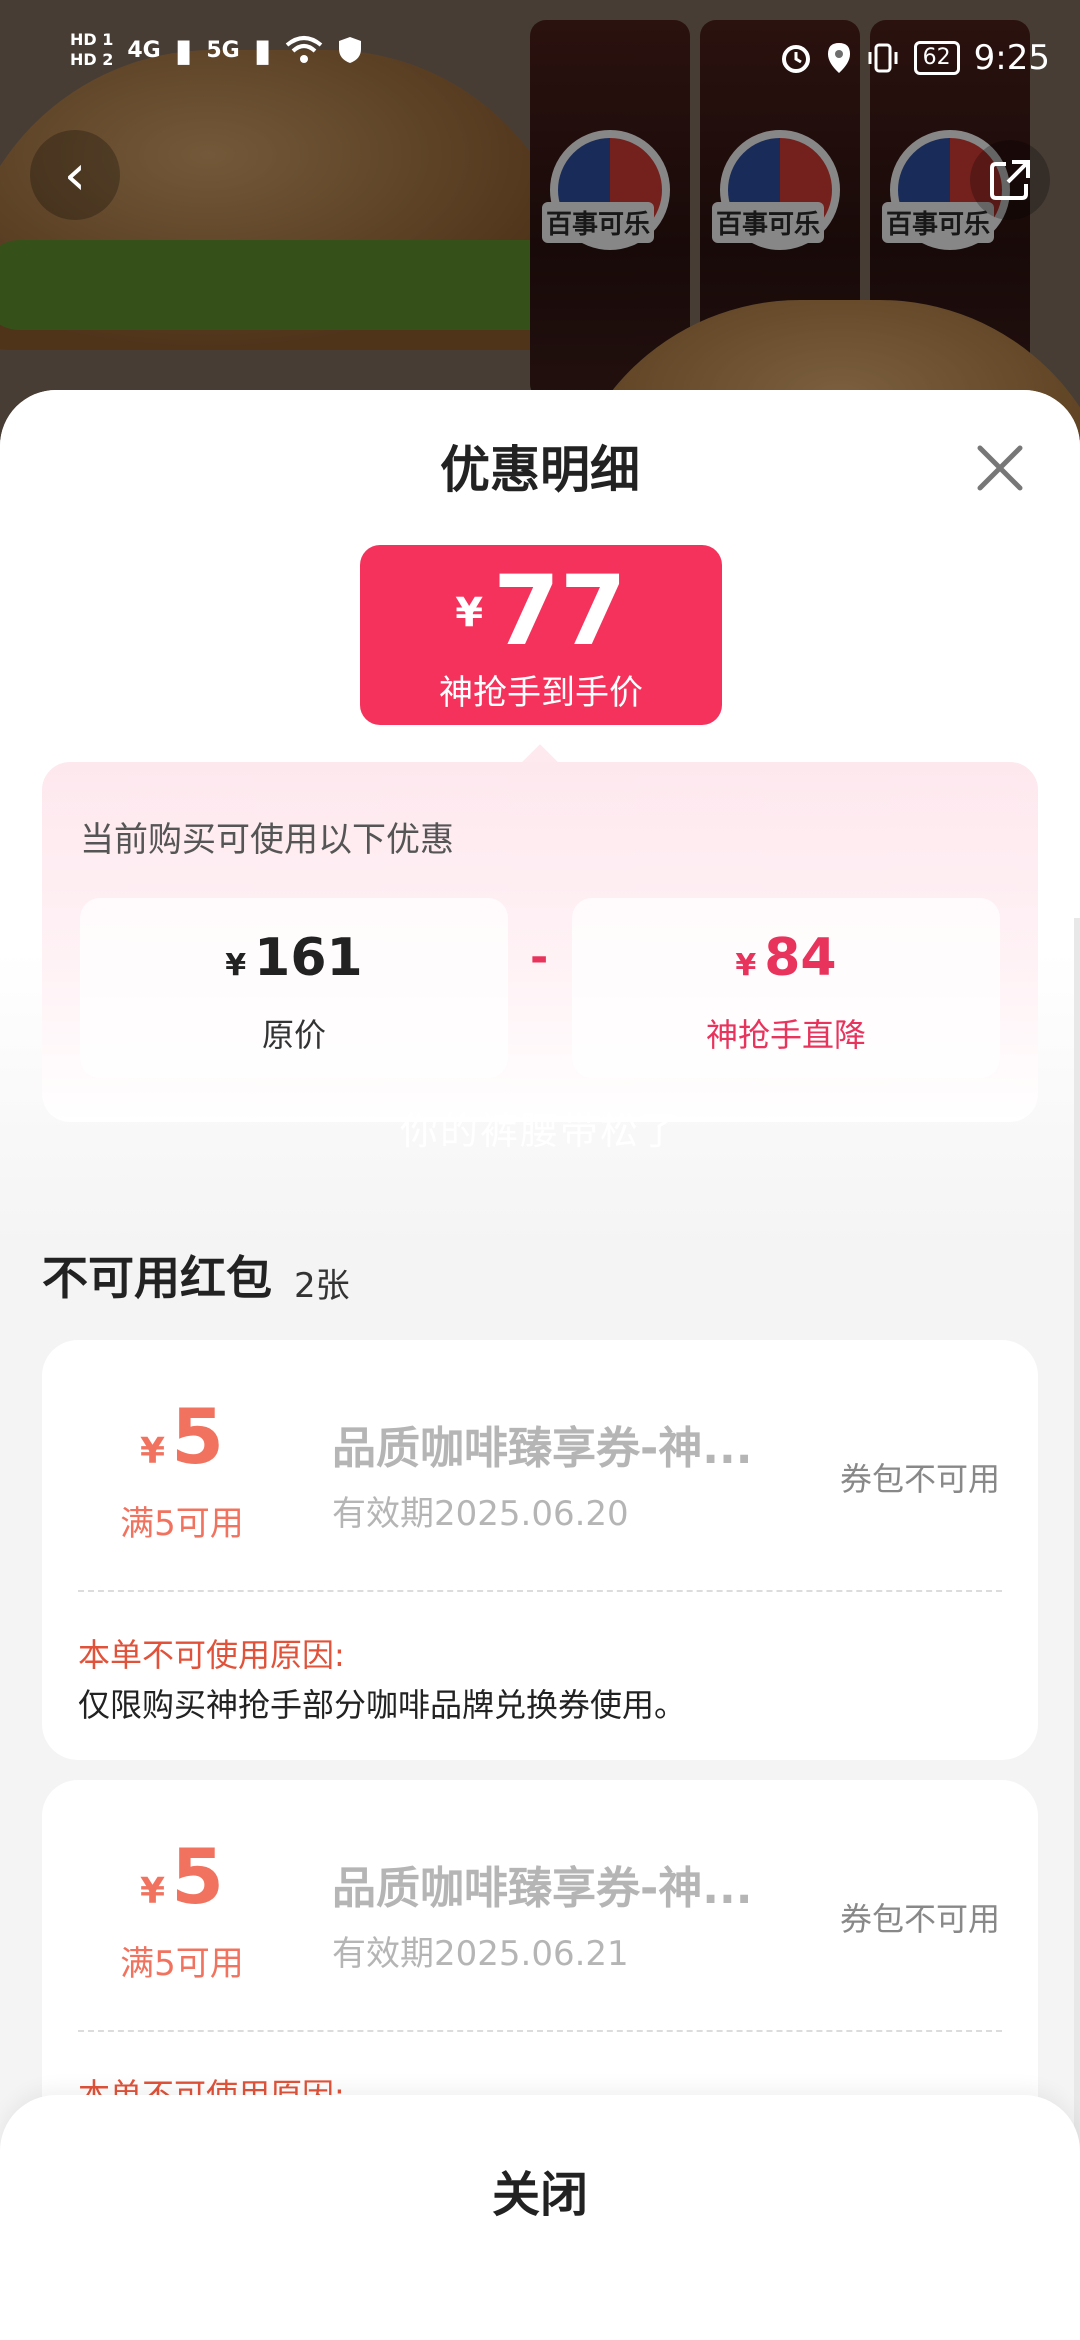  Describe the element at coordinates (539, 957) in the screenshot. I see `minus-sign: -` at that location.